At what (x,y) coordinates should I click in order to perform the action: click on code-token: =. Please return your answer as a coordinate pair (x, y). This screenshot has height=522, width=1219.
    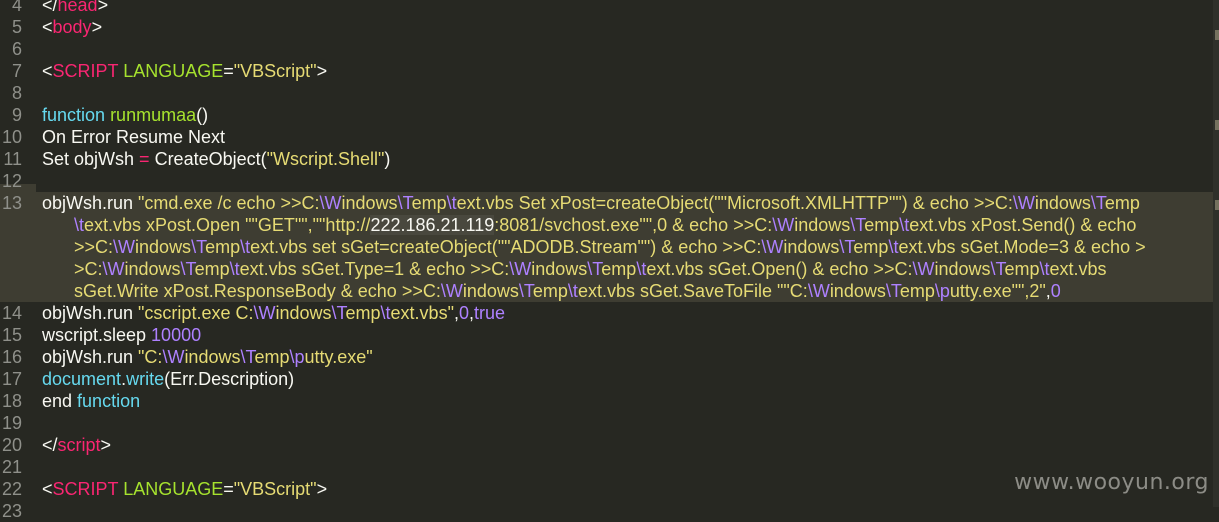
    Looking at the image, I should click on (228, 489).